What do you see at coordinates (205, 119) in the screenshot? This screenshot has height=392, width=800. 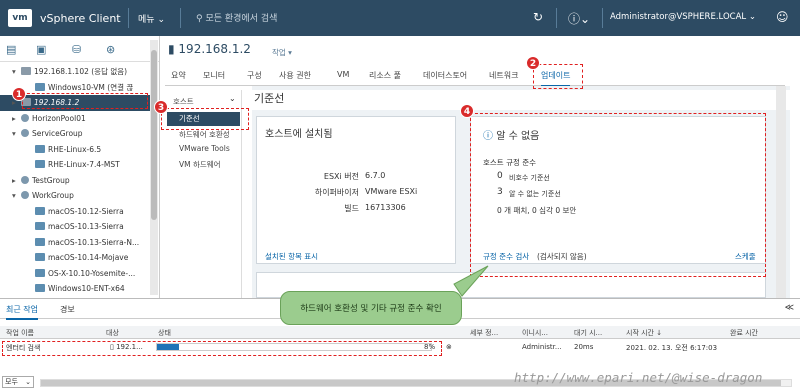 I see `annotation-box-baselines` at bounding box center [205, 119].